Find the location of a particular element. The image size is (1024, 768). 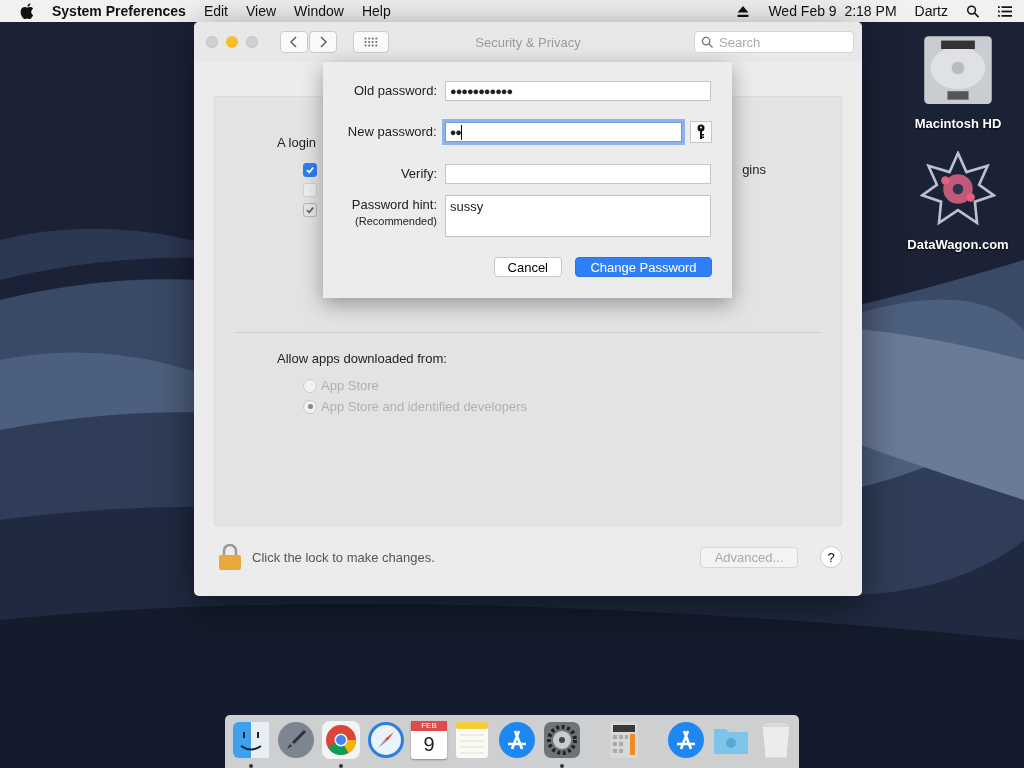

input-field: ●●●●●●●●●●● is located at coordinates (578, 91).